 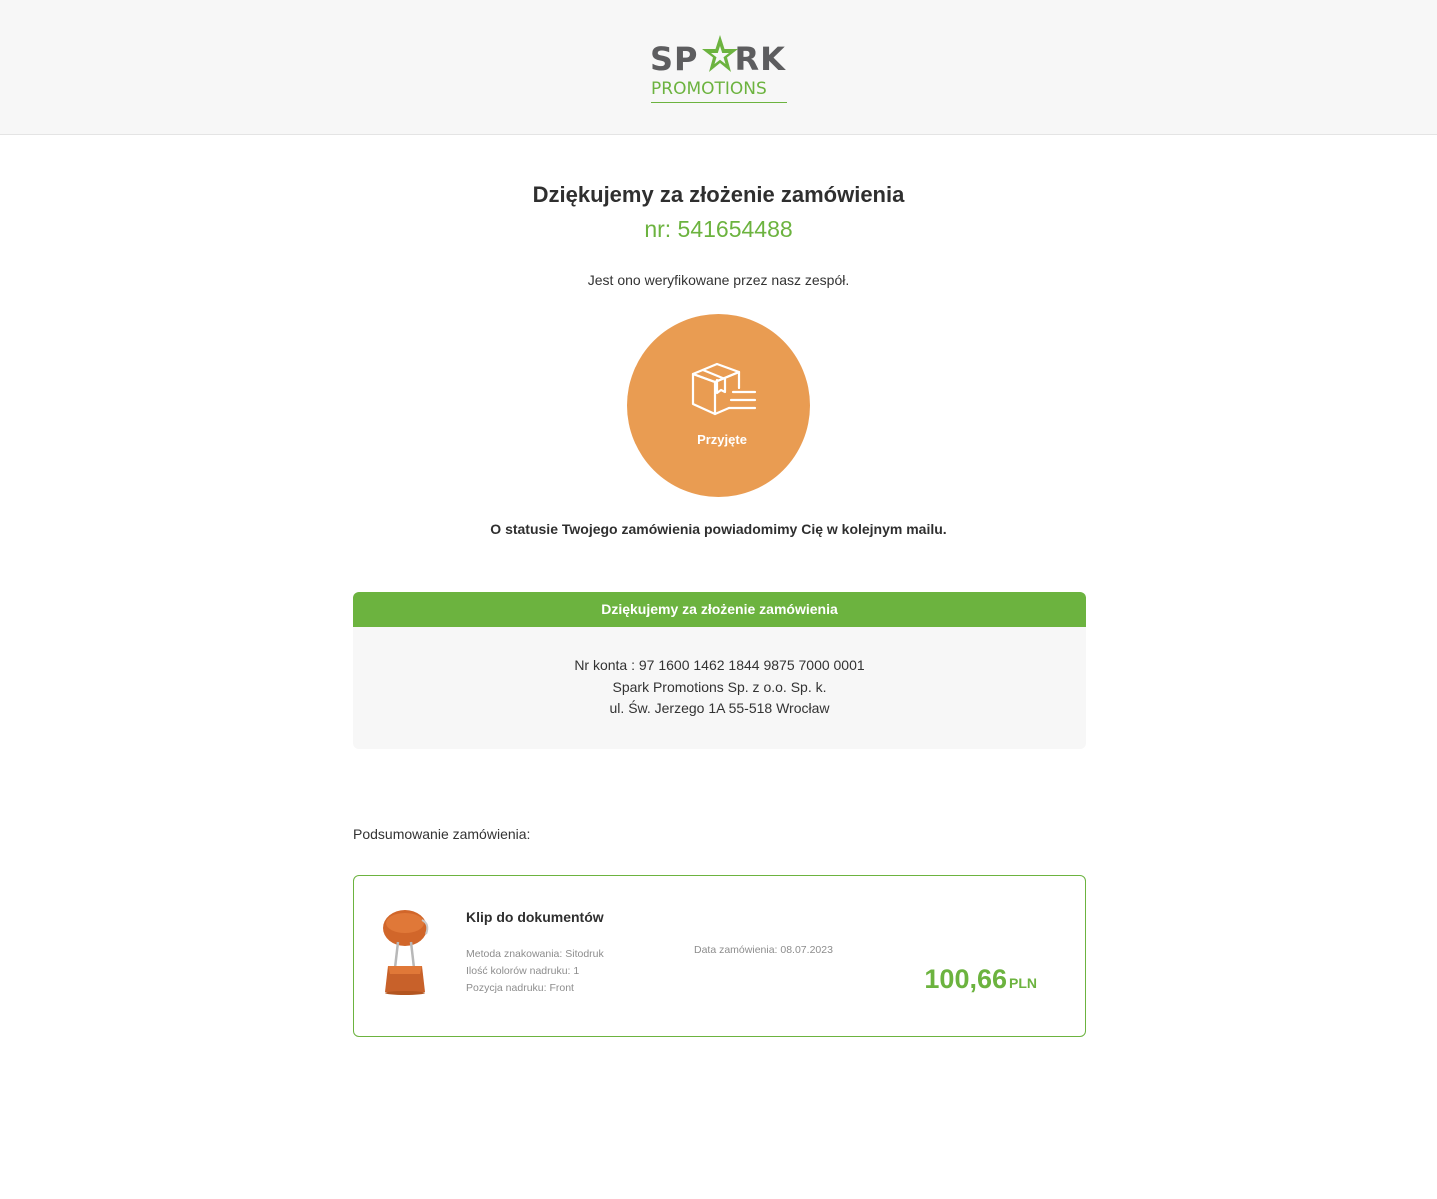 I want to click on page-header: SP RK PROMOTIONS, so click(x=718, y=67).